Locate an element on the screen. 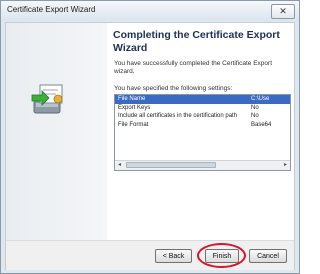 Image resolution: width=320 pixels, height=274 pixels. setting-value: Base64 is located at coordinates (261, 124).